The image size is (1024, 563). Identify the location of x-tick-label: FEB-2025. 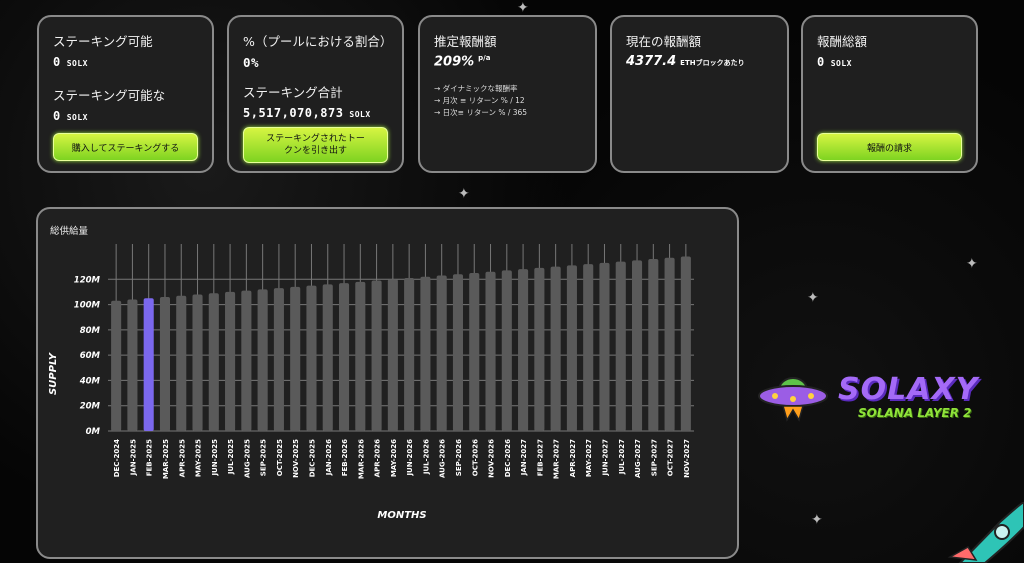
(150, 457).